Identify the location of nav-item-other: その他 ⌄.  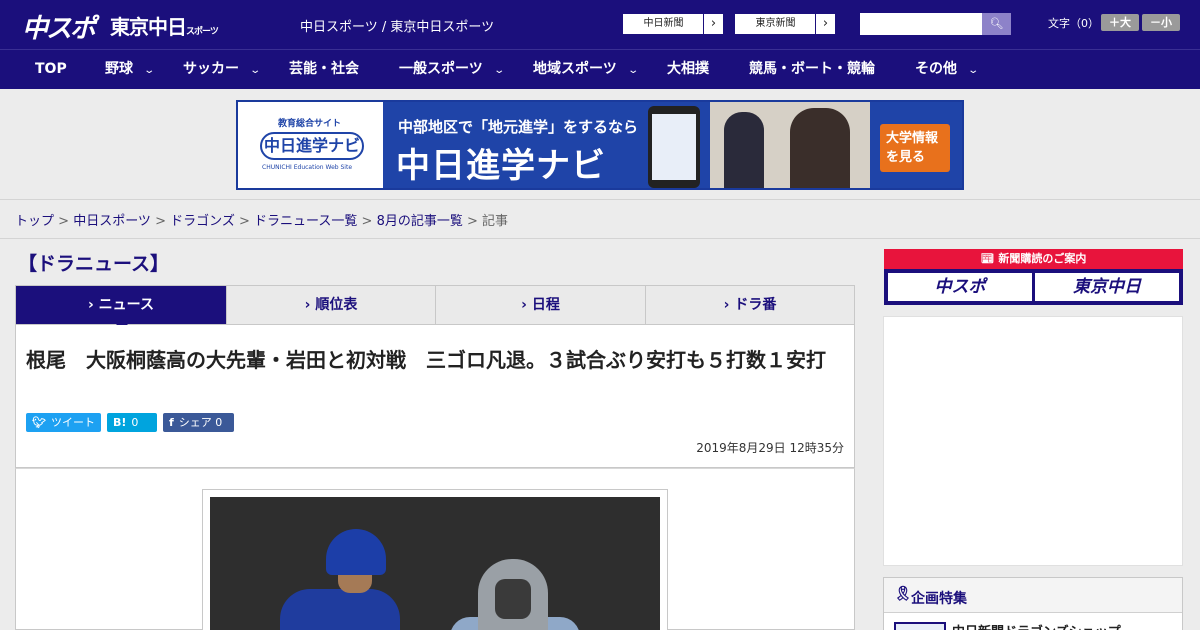
(947, 70).